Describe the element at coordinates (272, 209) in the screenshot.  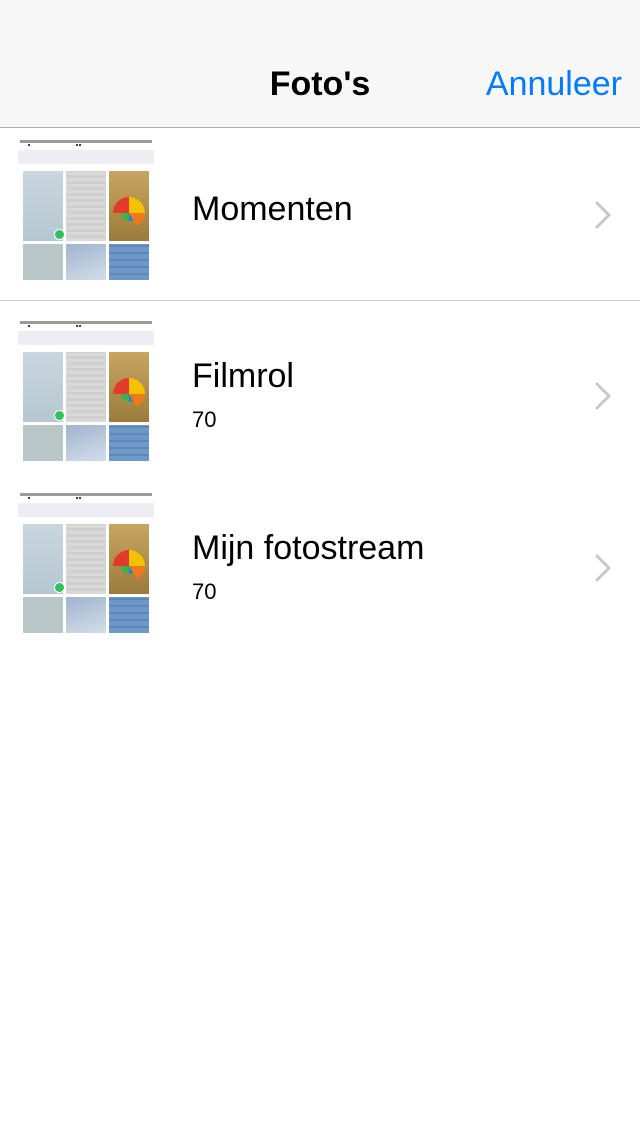
I see `album-name: Momenten` at that location.